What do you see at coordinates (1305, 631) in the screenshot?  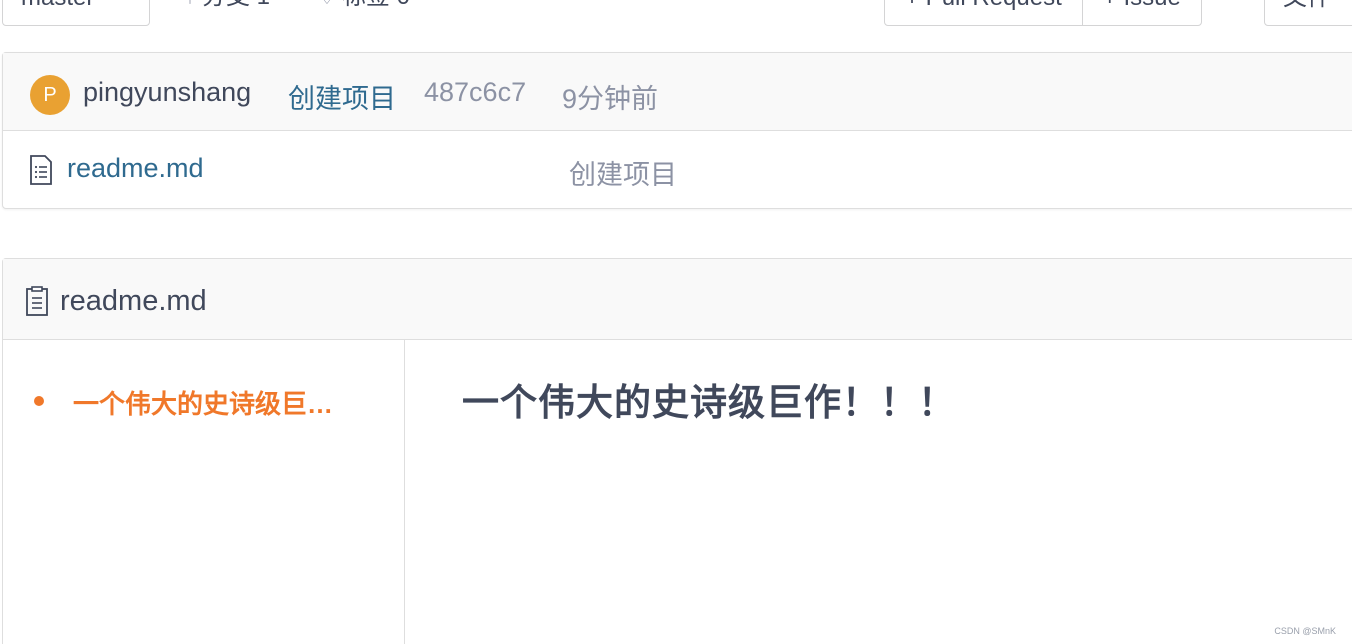 I see `watermark: CSDN @SMnK` at bounding box center [1305, 631].